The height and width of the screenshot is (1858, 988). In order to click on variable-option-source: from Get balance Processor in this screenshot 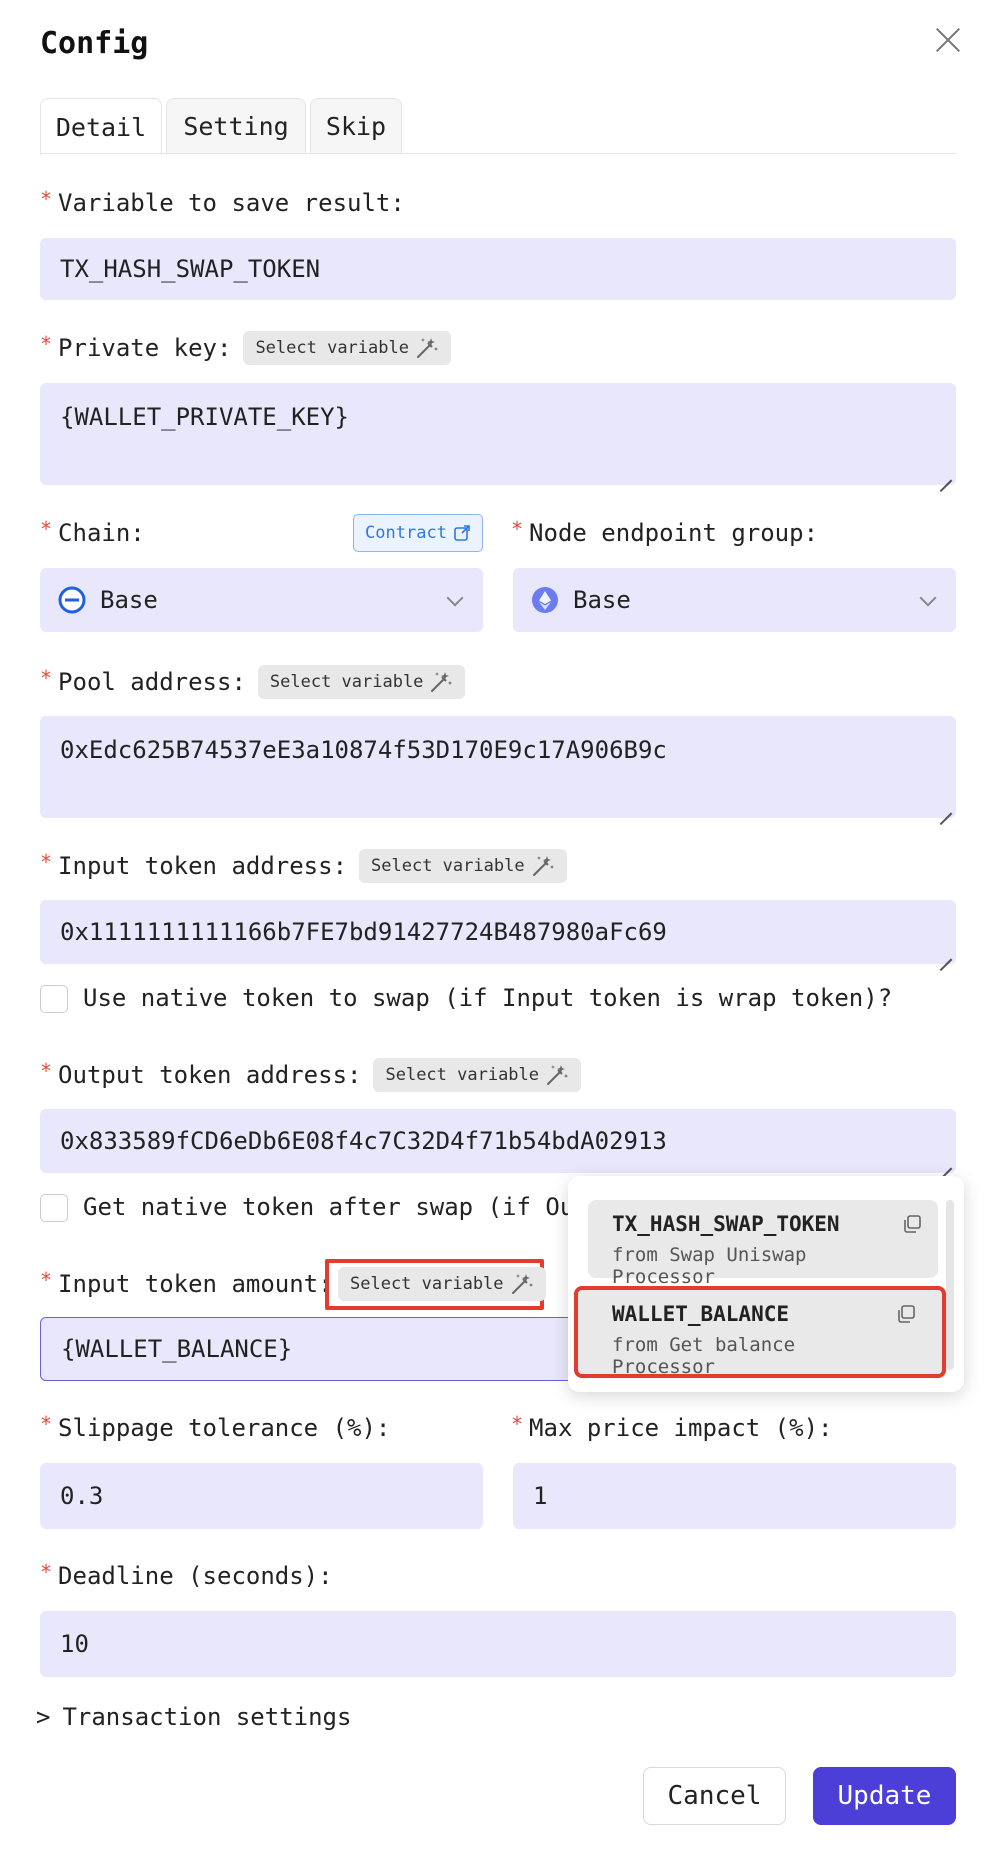, I will do `click(704, 1356)`.